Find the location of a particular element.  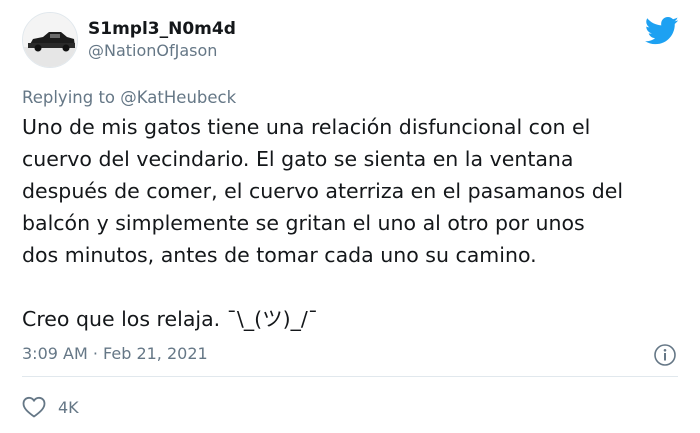

tweet-timestamp: 3:09 AM · Feb 21, 2021 is located at coordinates (115, 353).